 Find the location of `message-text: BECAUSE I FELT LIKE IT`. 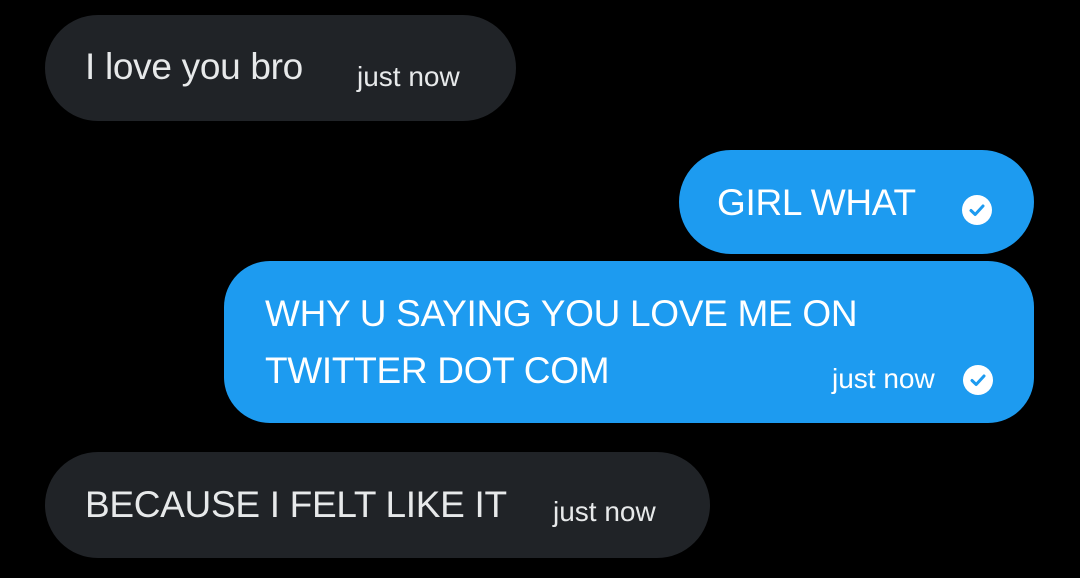

message-text: BECAUSE I FELT LIKE IT is located at coordinates (296, 504).